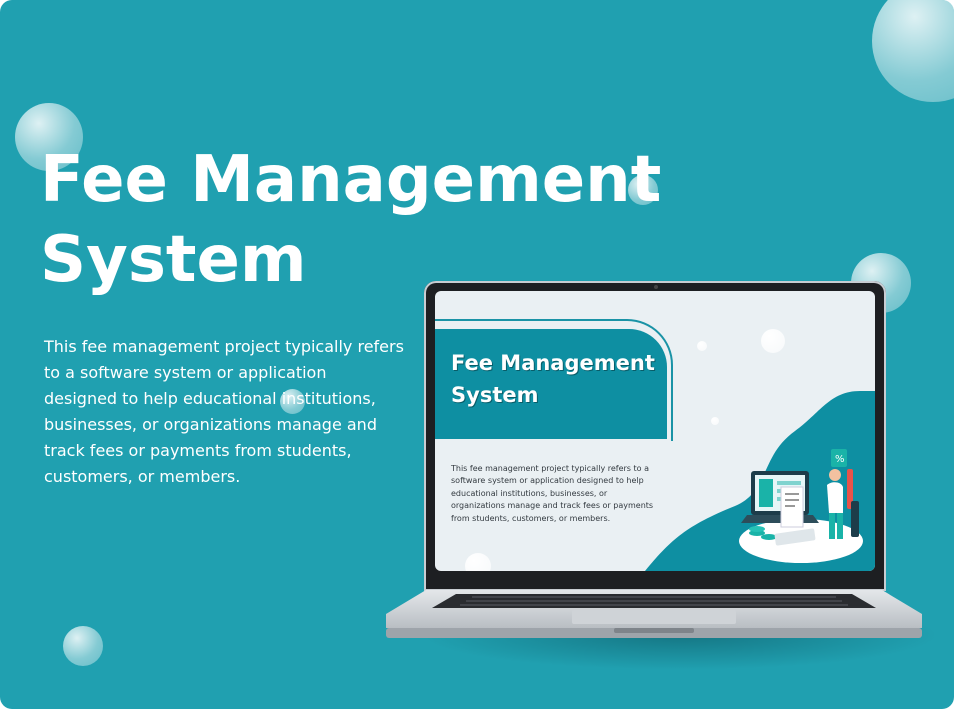  What do you see at coordinates (173, 260) in the screenshot?
I see `page-title-line-2: System` at bounding box center [173, 260].